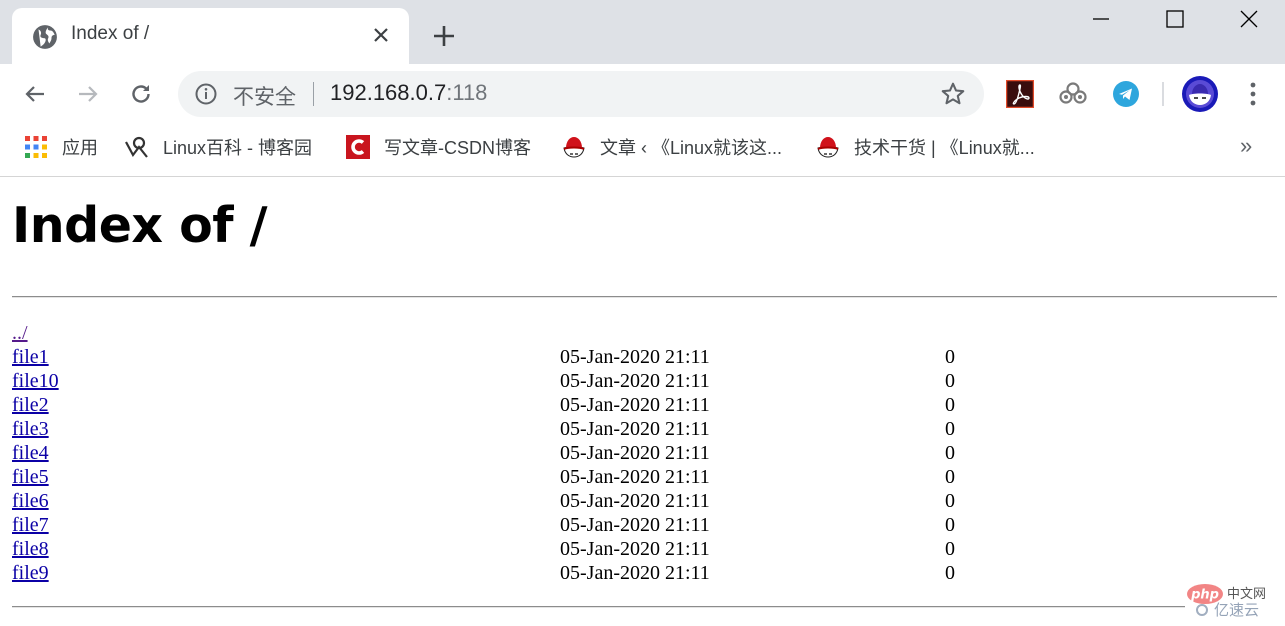 Image resolution: width=1285 pixels, height=626 pixels. What do you see at coordinates (1236, 610) in the screenshot?
I see `watermark-text-bottom: 亿速云` at bounding box center [1236, 610].